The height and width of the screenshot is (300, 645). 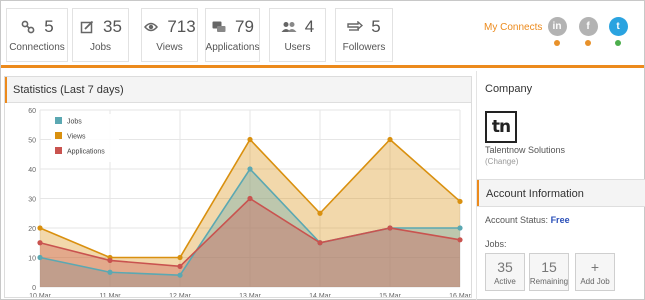 I want to click on stat-label: Applications, so click(x=232, y=47).